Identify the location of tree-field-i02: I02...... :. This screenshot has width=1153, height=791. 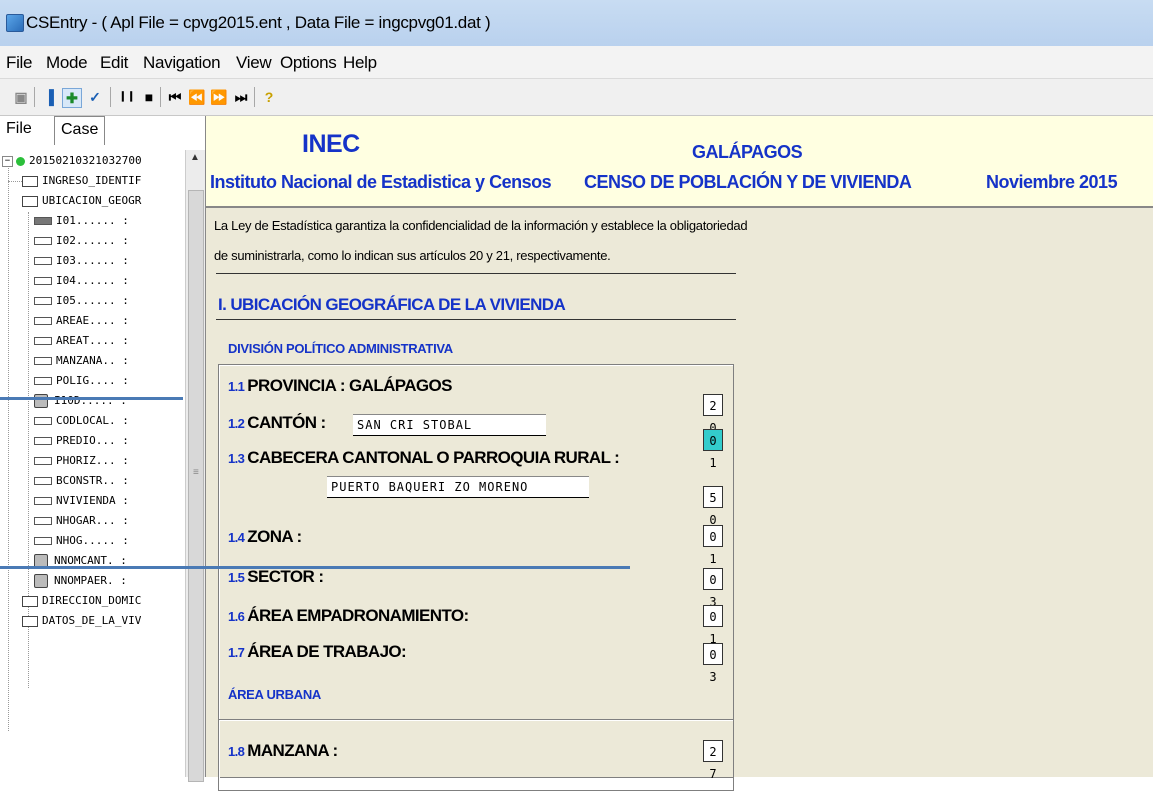
(77, 241).